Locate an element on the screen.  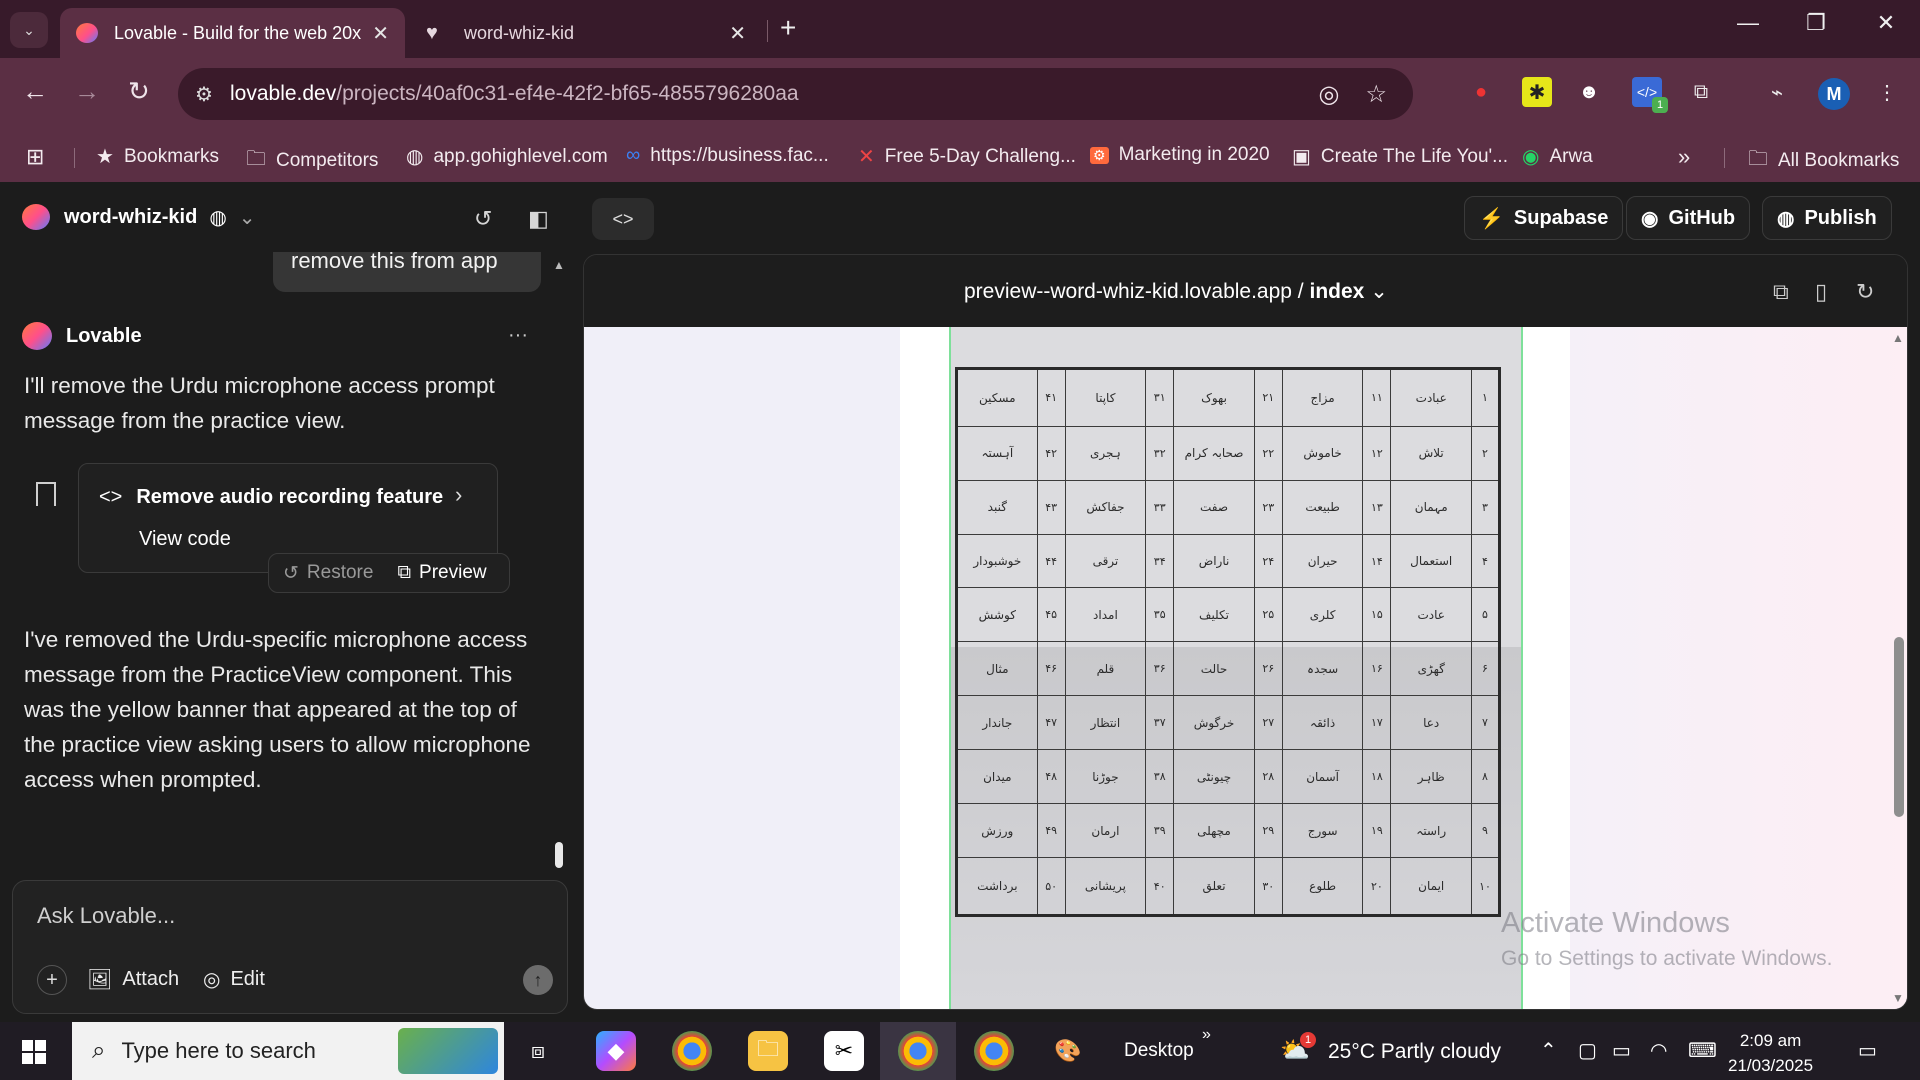
globe-icon: ◍ is located at coordinates (218, 217).